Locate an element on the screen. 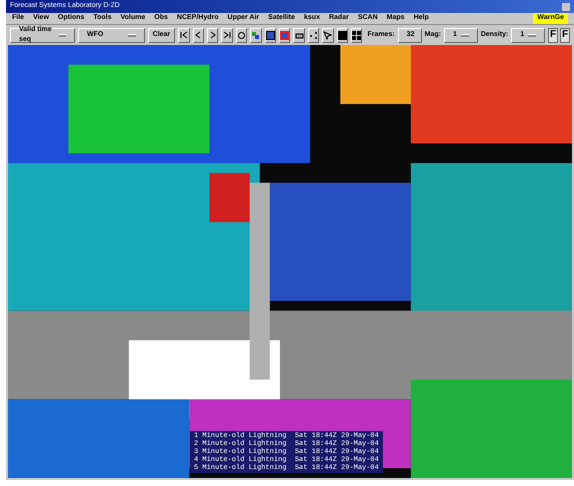 Image resolution: width=574 pixels, height=486 pixels. single-panel-button is located at coordinates (342, 35).